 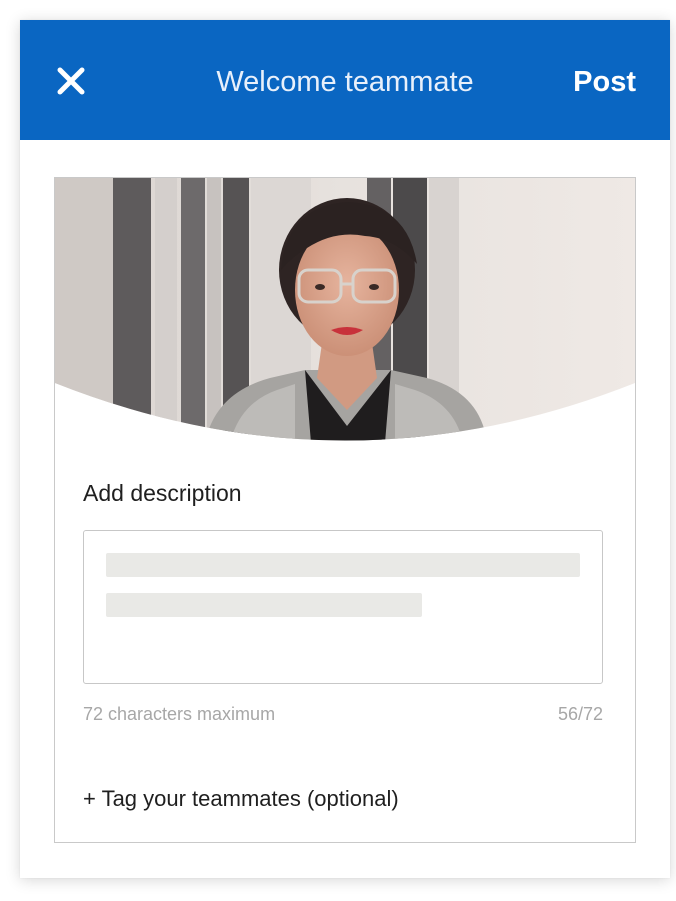 I want to click on character-counter: 56/72, so click(x=580, y=714).